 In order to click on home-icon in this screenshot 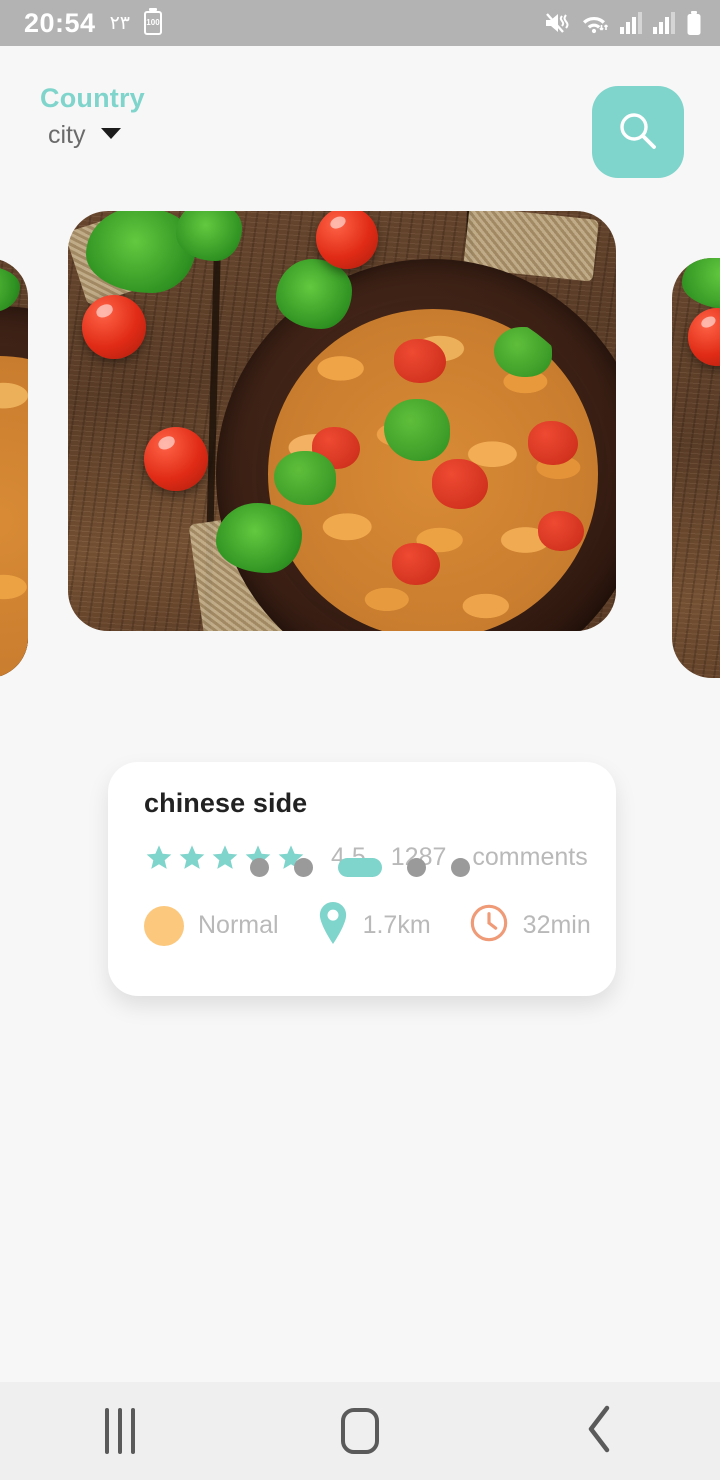, I will do `click(360, 1431)`.